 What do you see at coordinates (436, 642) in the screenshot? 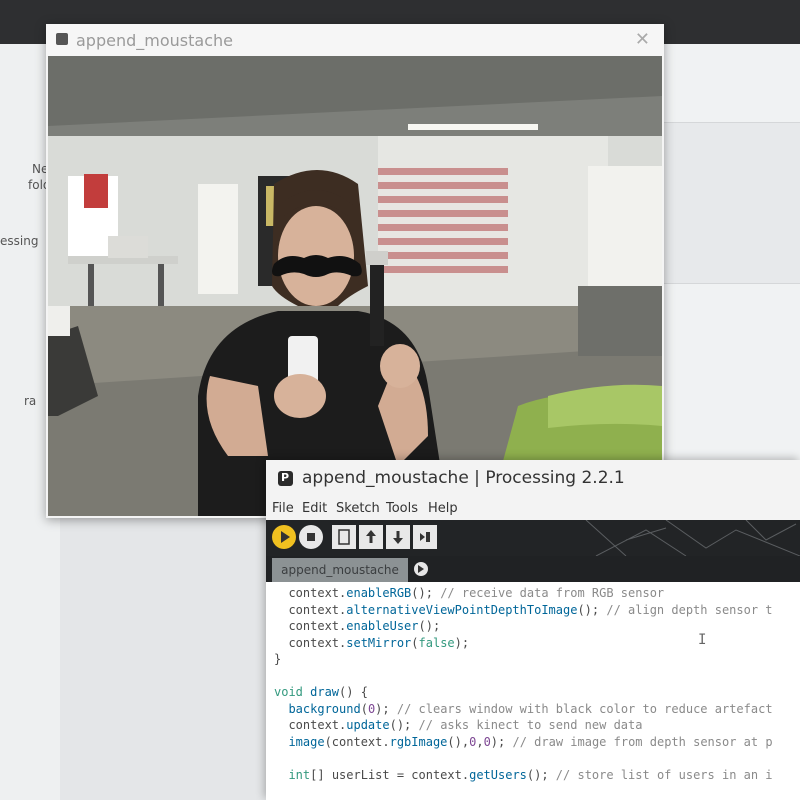
I see `code-token: false` at bounding box center [436, 642].